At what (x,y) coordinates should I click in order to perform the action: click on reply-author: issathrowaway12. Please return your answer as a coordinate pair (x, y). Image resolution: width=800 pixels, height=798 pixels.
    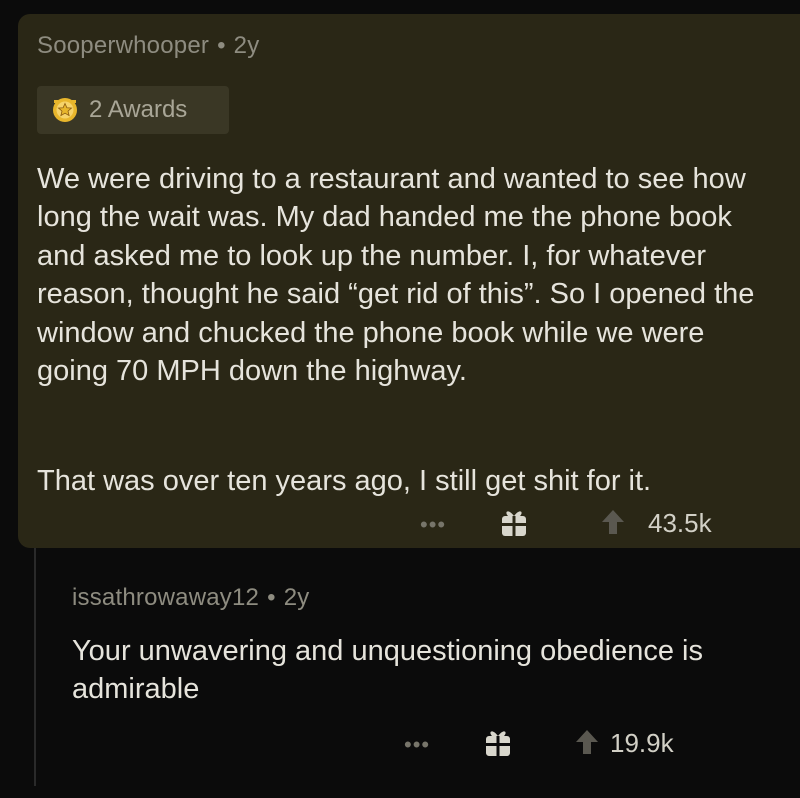
    Looking at the image, I should click on (165, 597).